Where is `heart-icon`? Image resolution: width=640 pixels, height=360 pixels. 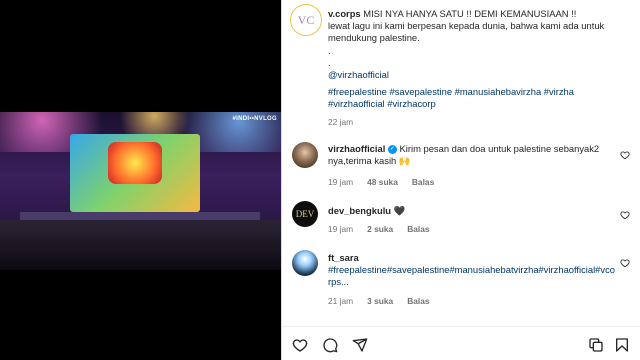
heart-icon is located at coordinates (300, 345).